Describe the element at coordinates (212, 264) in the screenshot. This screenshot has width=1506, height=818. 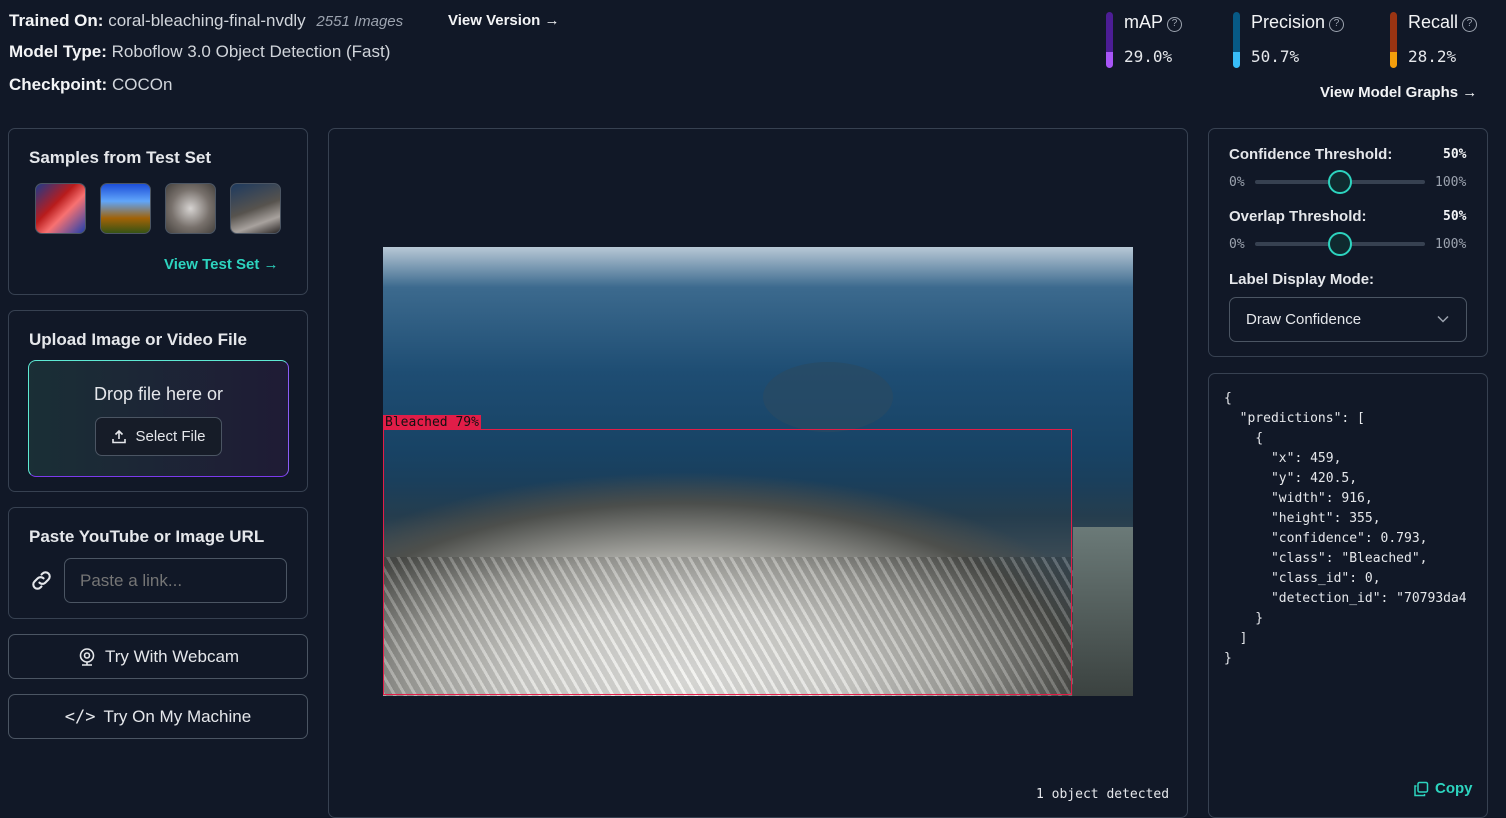
I see `view-test-set-label: View Test Set` at that location.